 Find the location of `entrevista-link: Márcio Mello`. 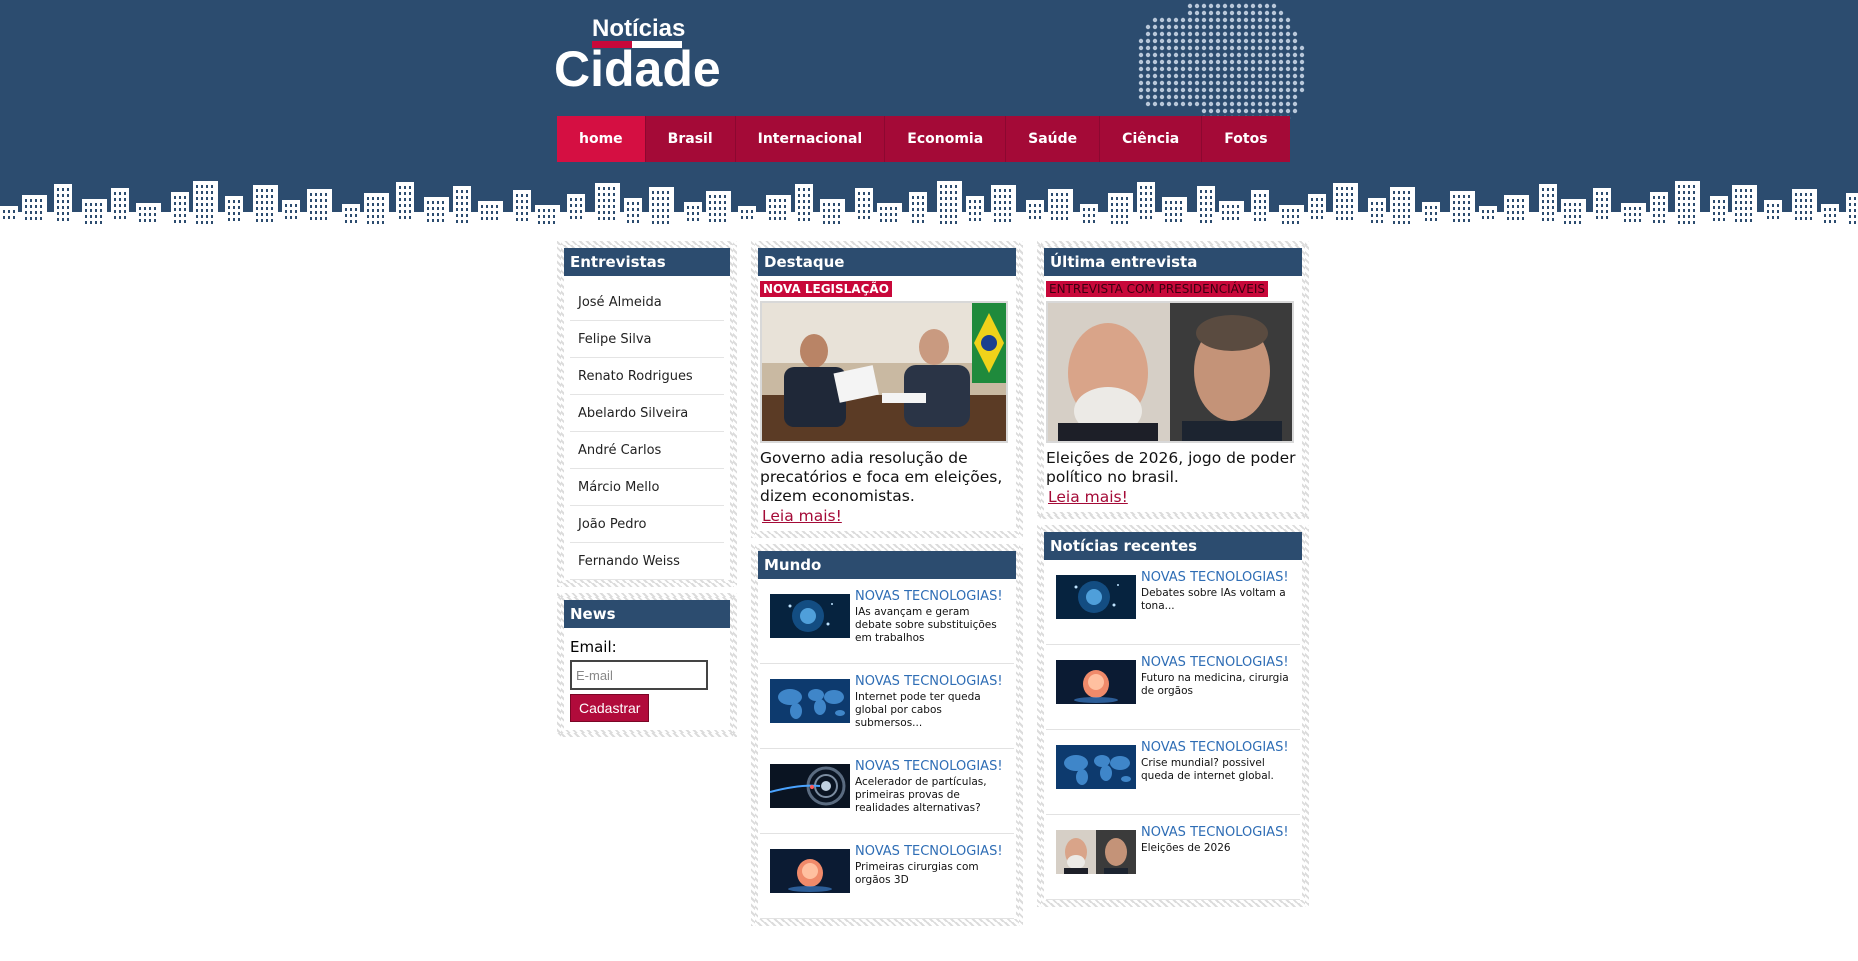

entrevista-link: Márcio Mello is located at coordinates (647, 487).